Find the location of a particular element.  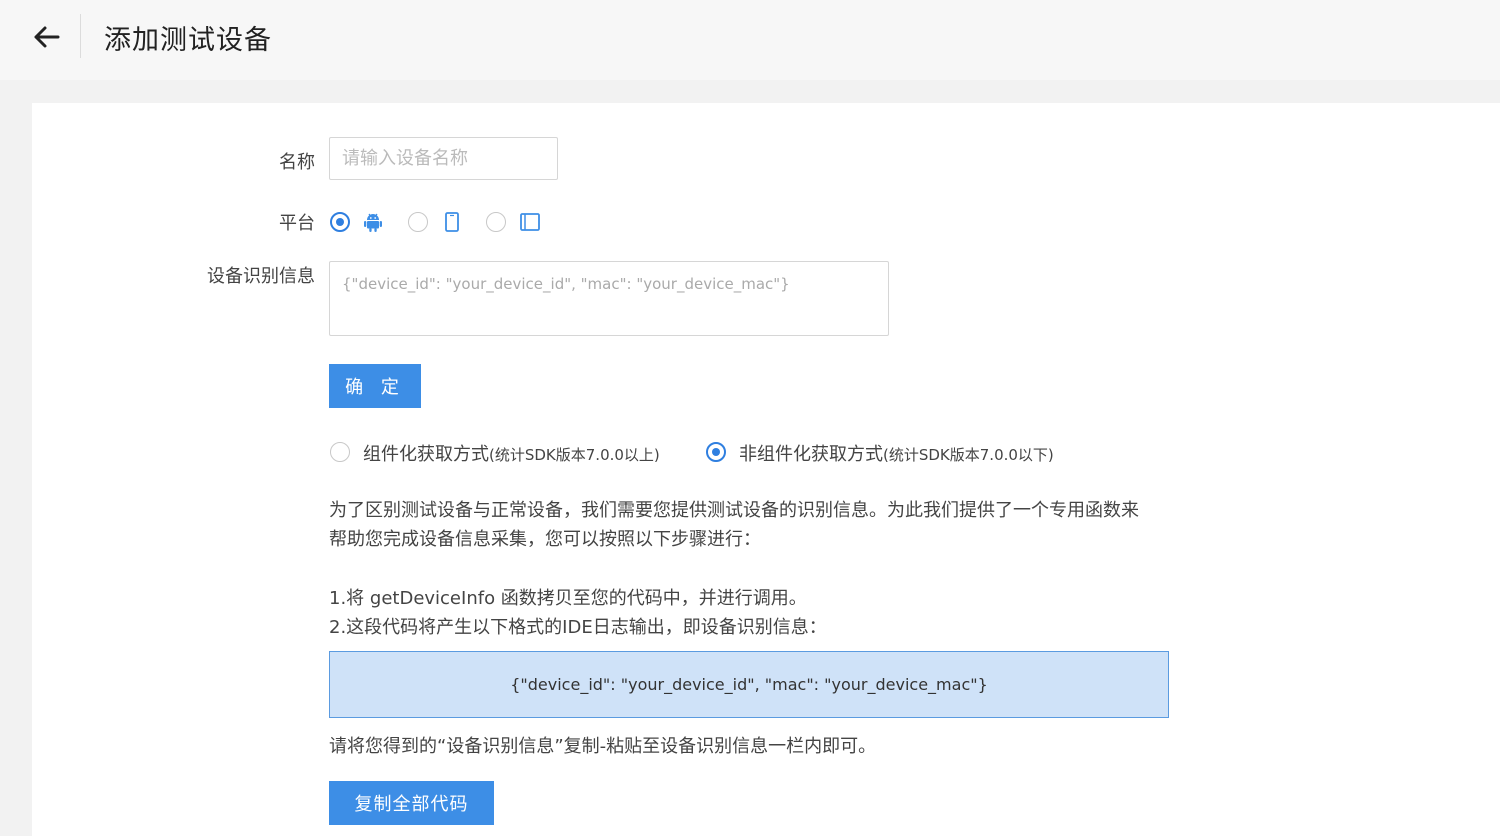

intro-text-line2: 帮助您完成设备信息采集，您可以按照以下步骤进行： is located at coordinates (545, 539).